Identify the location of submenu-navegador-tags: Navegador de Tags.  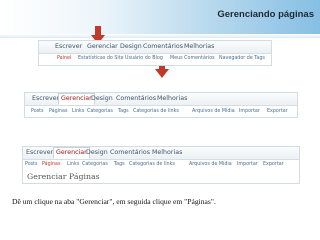
(242, 59).